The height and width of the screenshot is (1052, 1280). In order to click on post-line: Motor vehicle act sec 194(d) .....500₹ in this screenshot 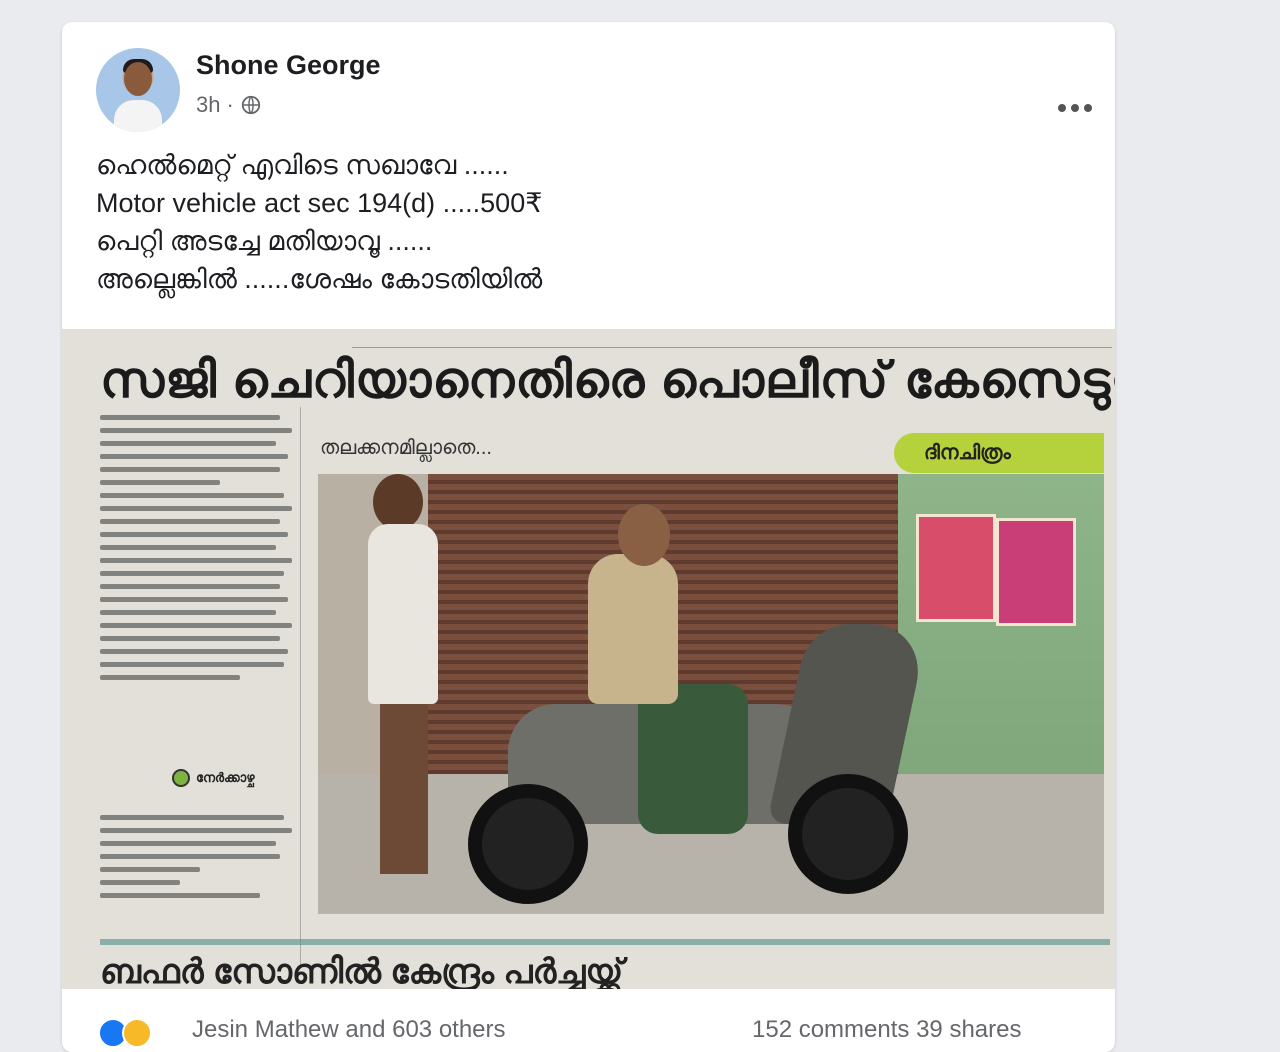, I will do `click(319, 203)`.